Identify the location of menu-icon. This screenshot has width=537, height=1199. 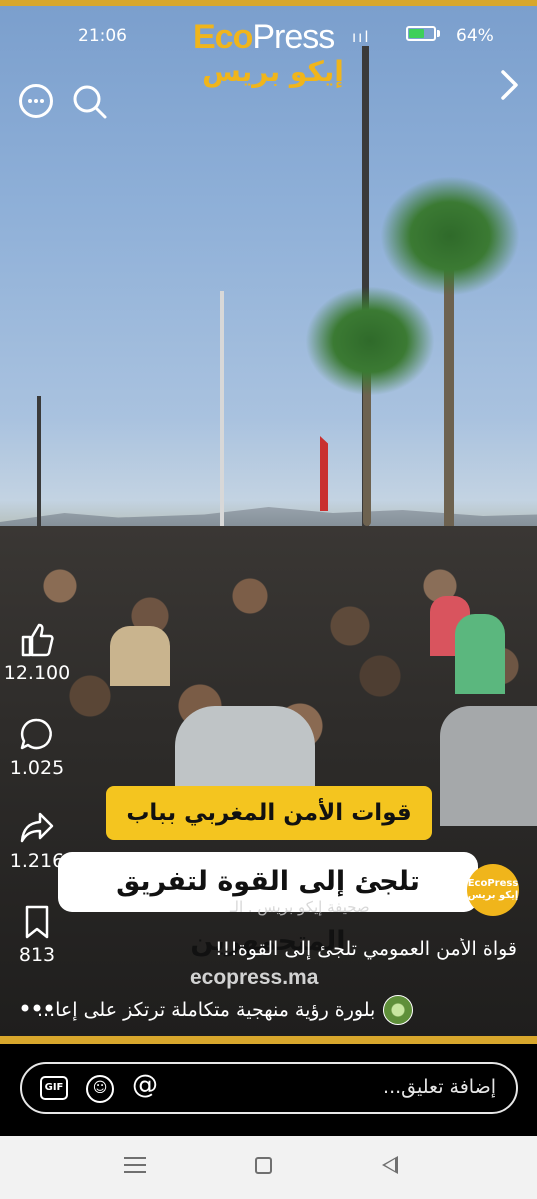
(135, 1167).